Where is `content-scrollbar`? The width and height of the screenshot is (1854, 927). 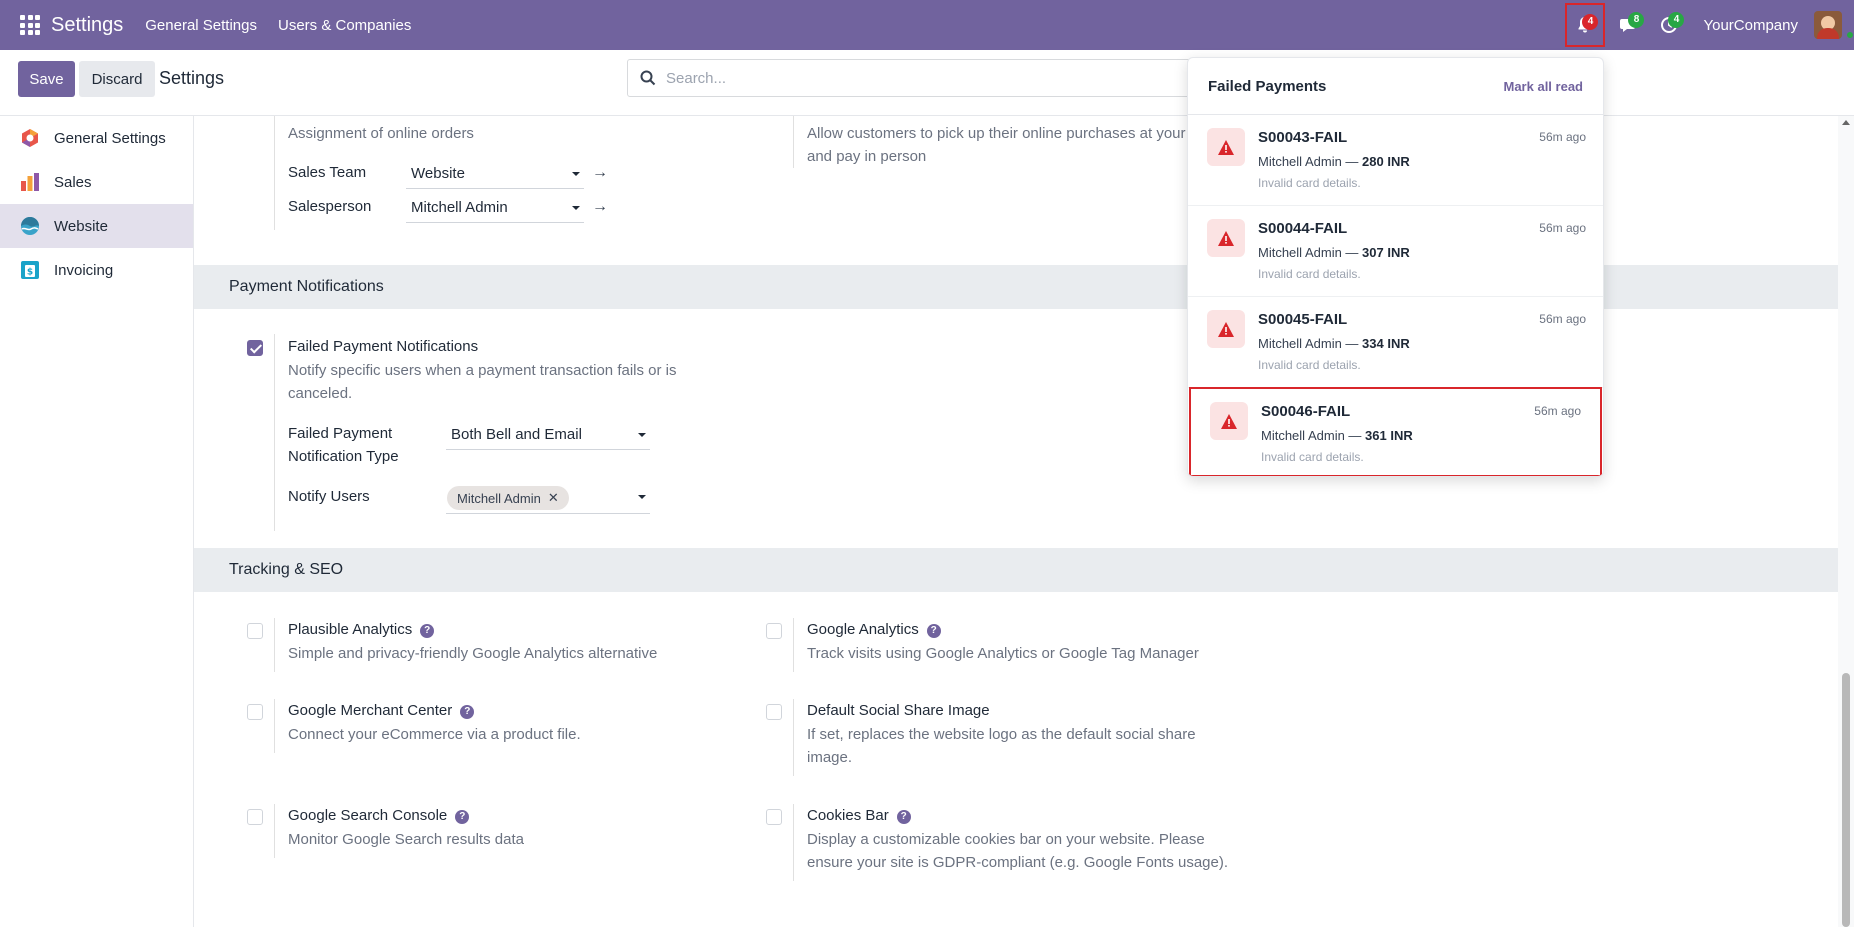
content-scrollbar is located at coordinates (1846, 521).